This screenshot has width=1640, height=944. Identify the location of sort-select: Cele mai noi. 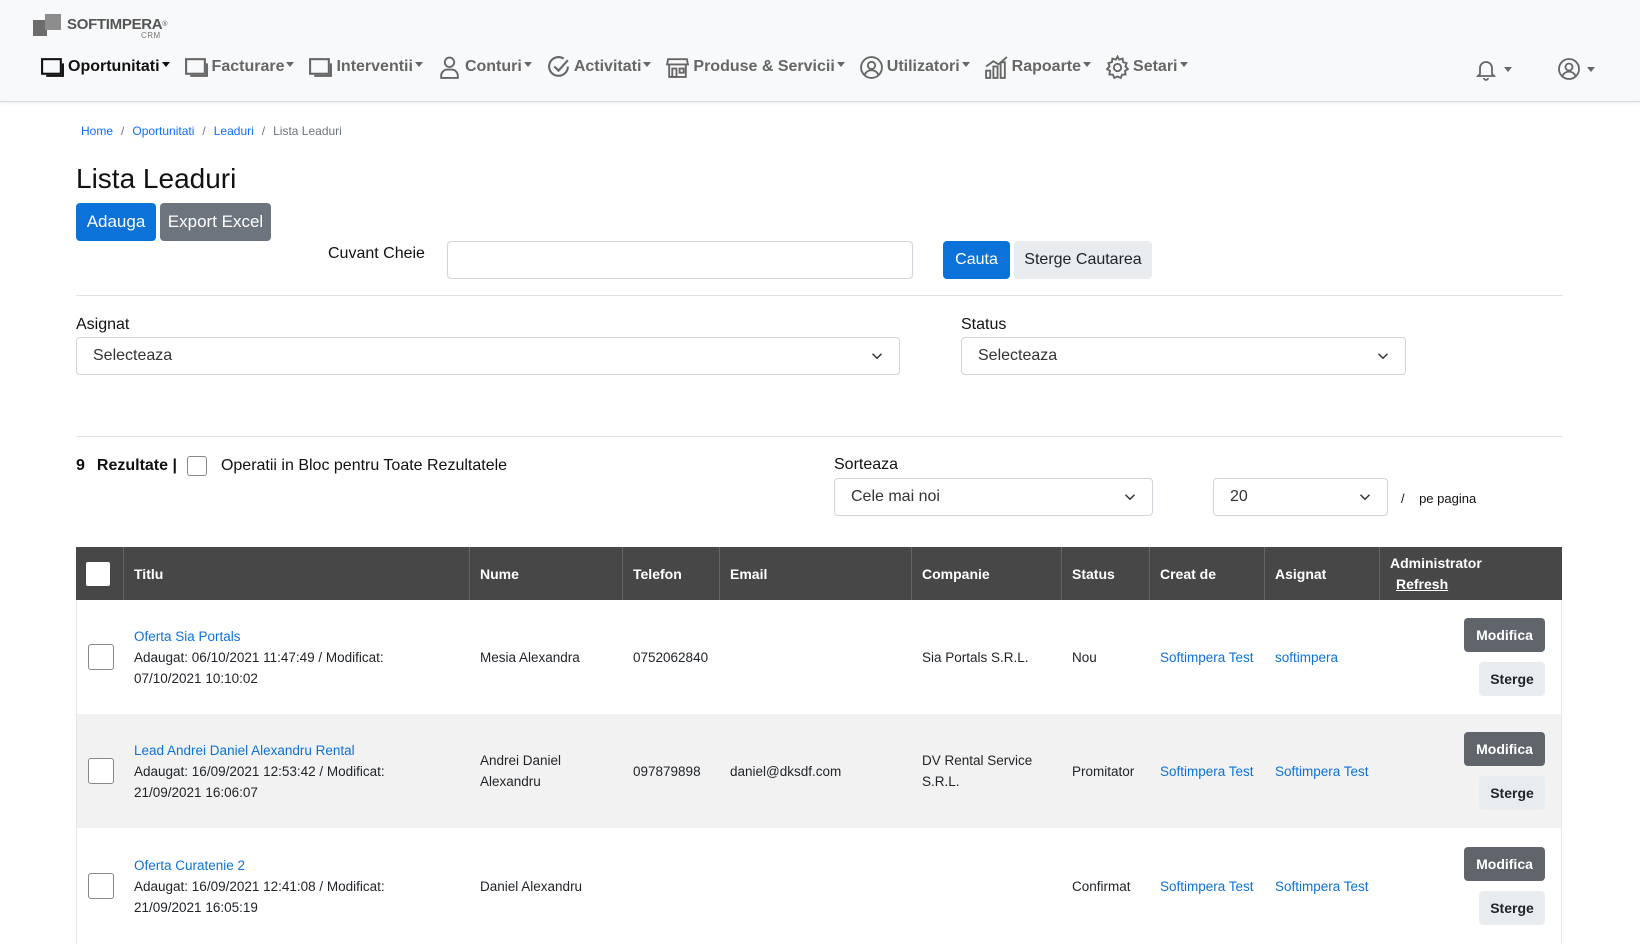
(993, 497).